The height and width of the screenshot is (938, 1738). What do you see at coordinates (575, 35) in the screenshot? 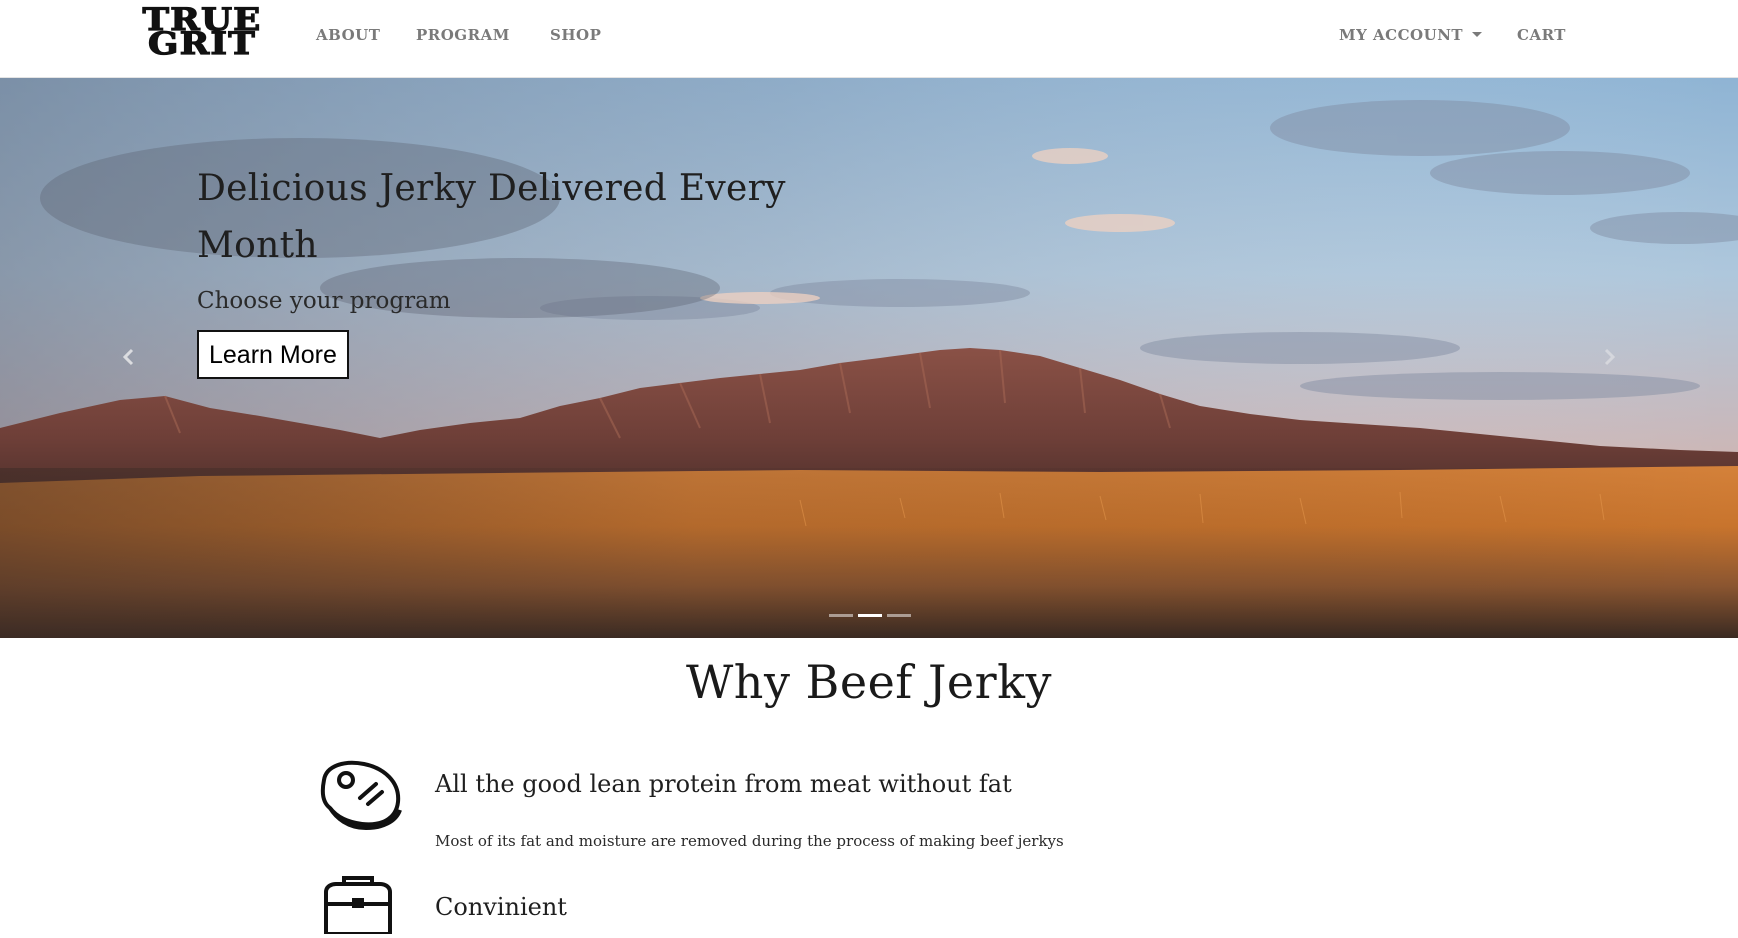
I see `nav-shop-link: SHOP` at bounding box center [575, 35].